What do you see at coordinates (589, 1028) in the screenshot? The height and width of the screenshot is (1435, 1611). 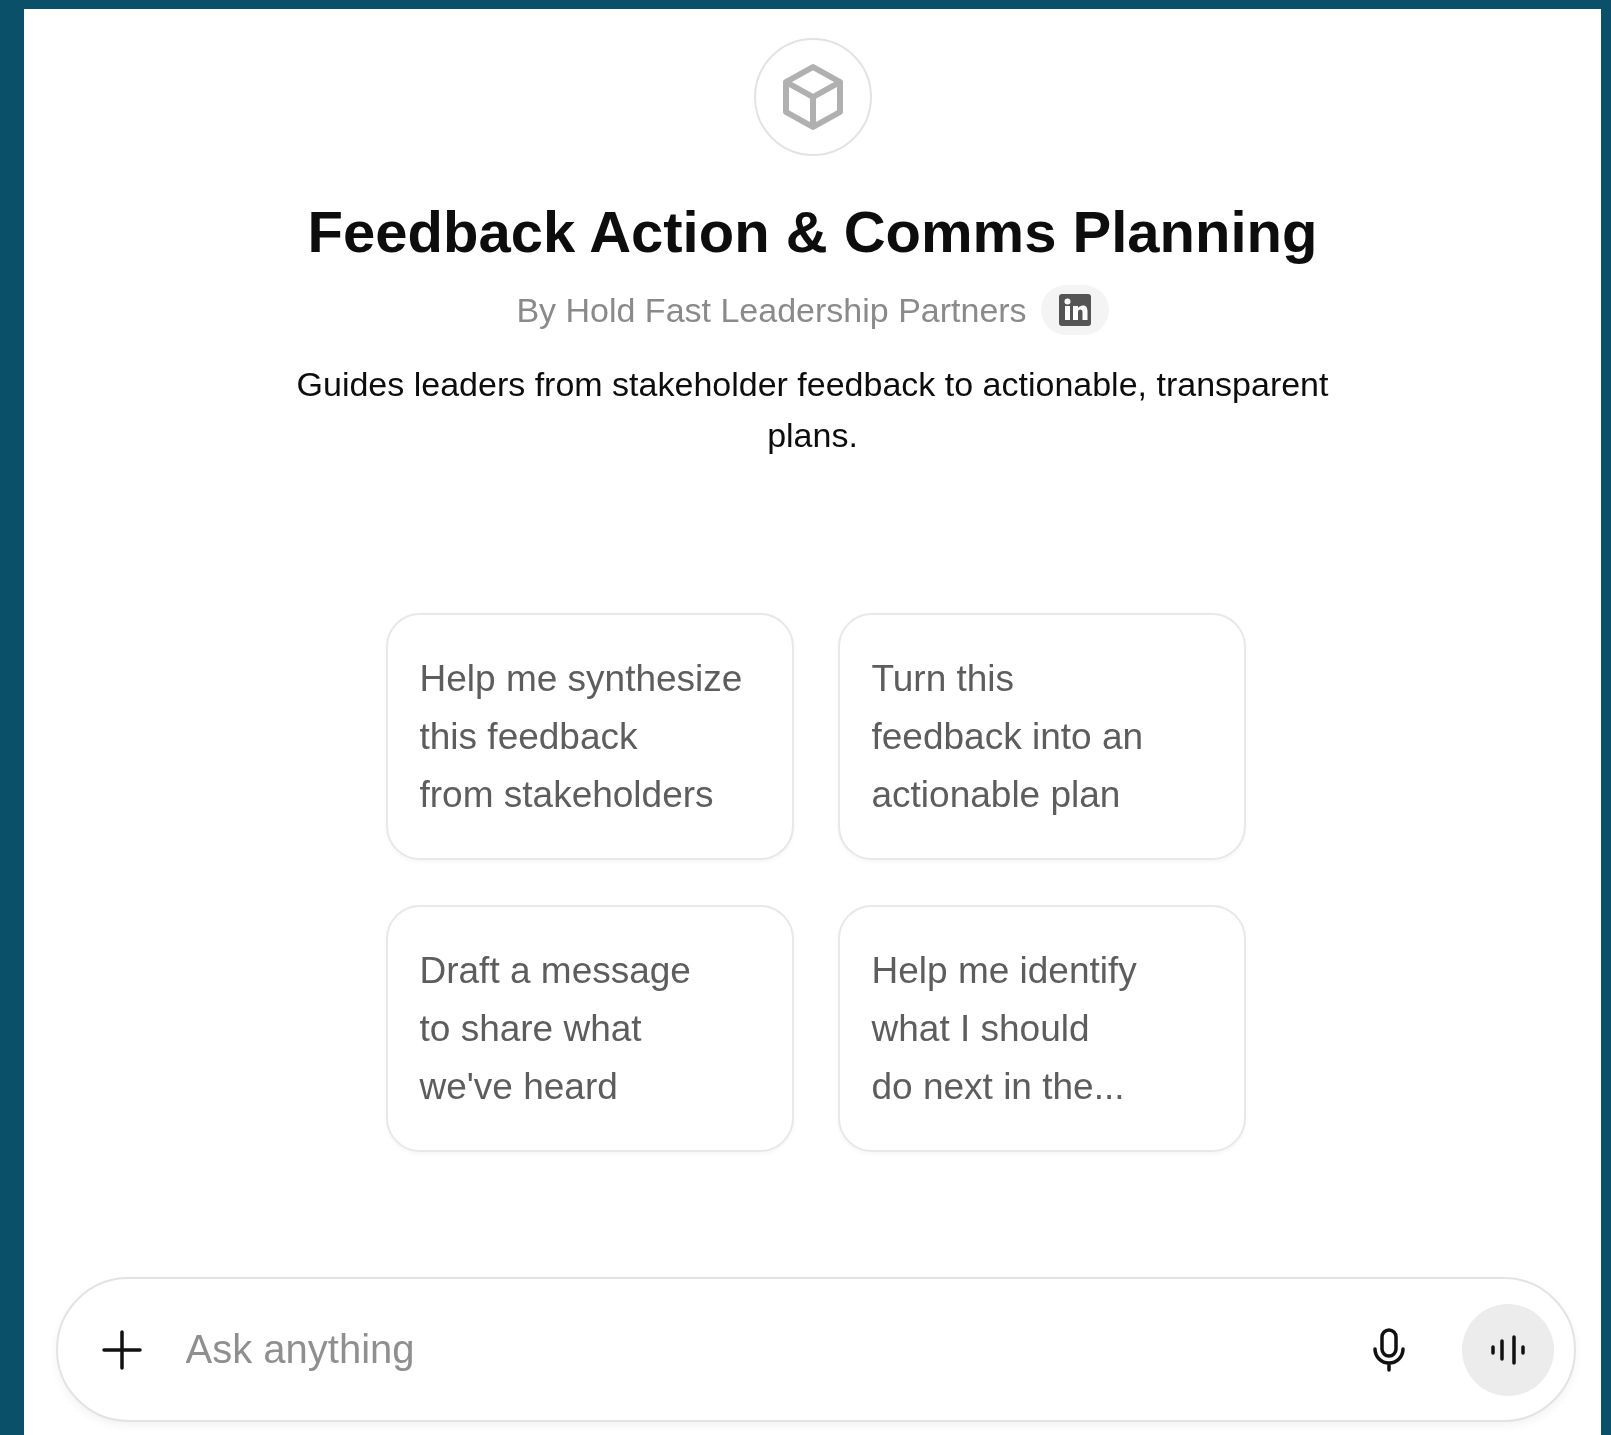 I see `suggestion-card: Draft a message to share what we've heard` at bounding box center [589, 1028].